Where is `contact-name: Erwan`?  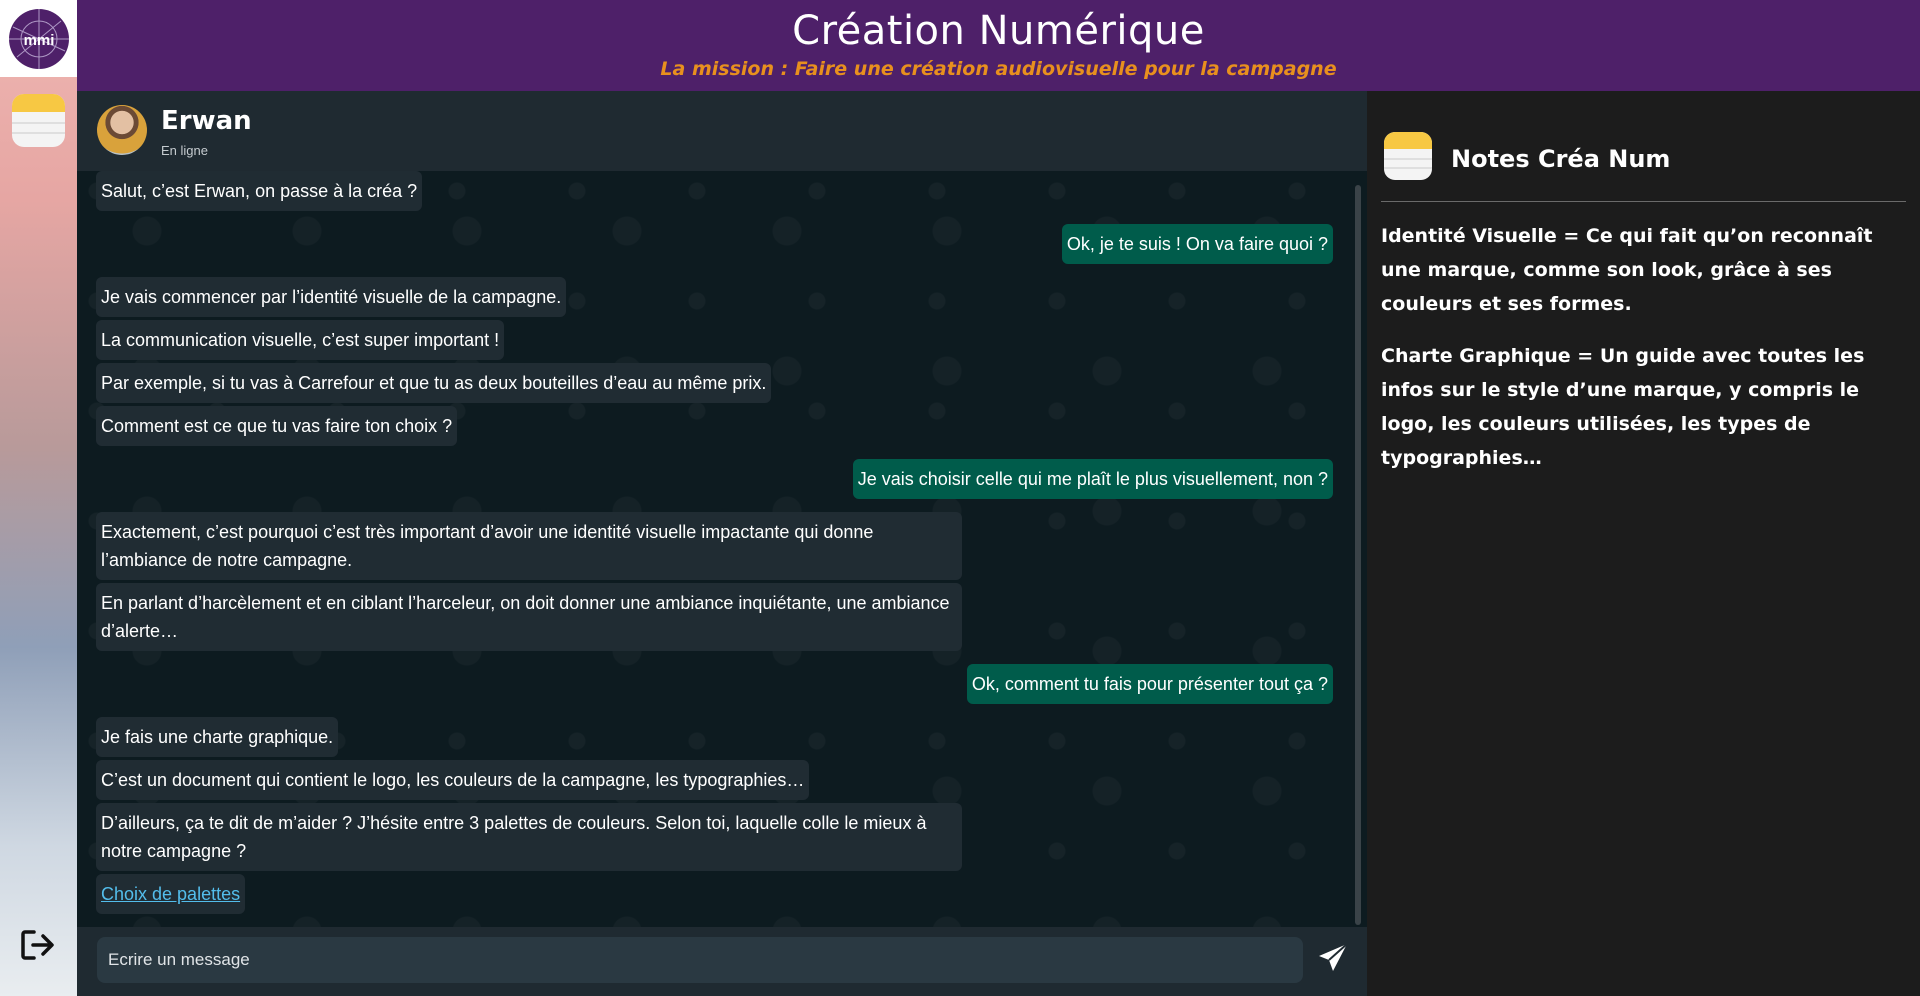
contact-name: Erwan is located at coordinates (206, 121).